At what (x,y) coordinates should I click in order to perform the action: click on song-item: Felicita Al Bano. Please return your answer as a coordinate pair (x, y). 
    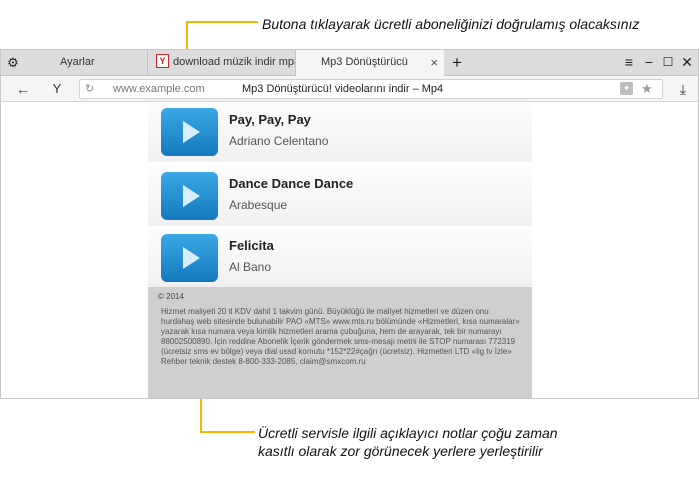
    Looking at the image, I should click on (340, 258).